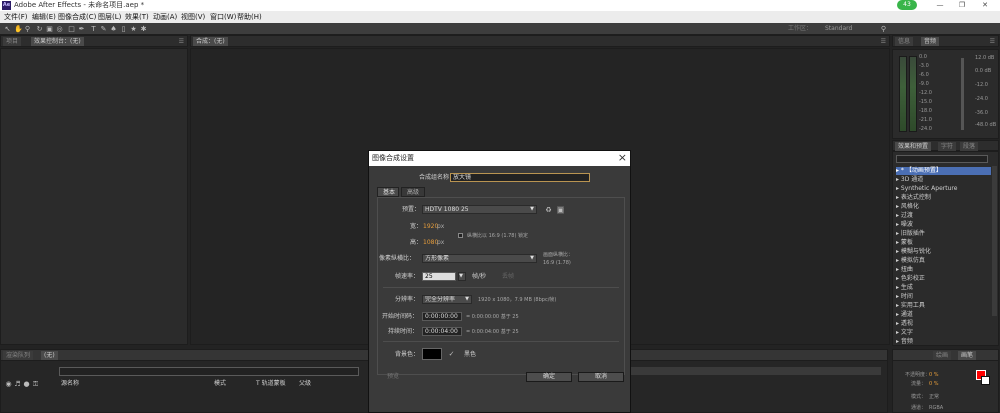 The image size is (1000, 413). Describe the element at coordinates (943, 243) in the screenshot. I see `list-item: ▸ 蒙板` at that location.